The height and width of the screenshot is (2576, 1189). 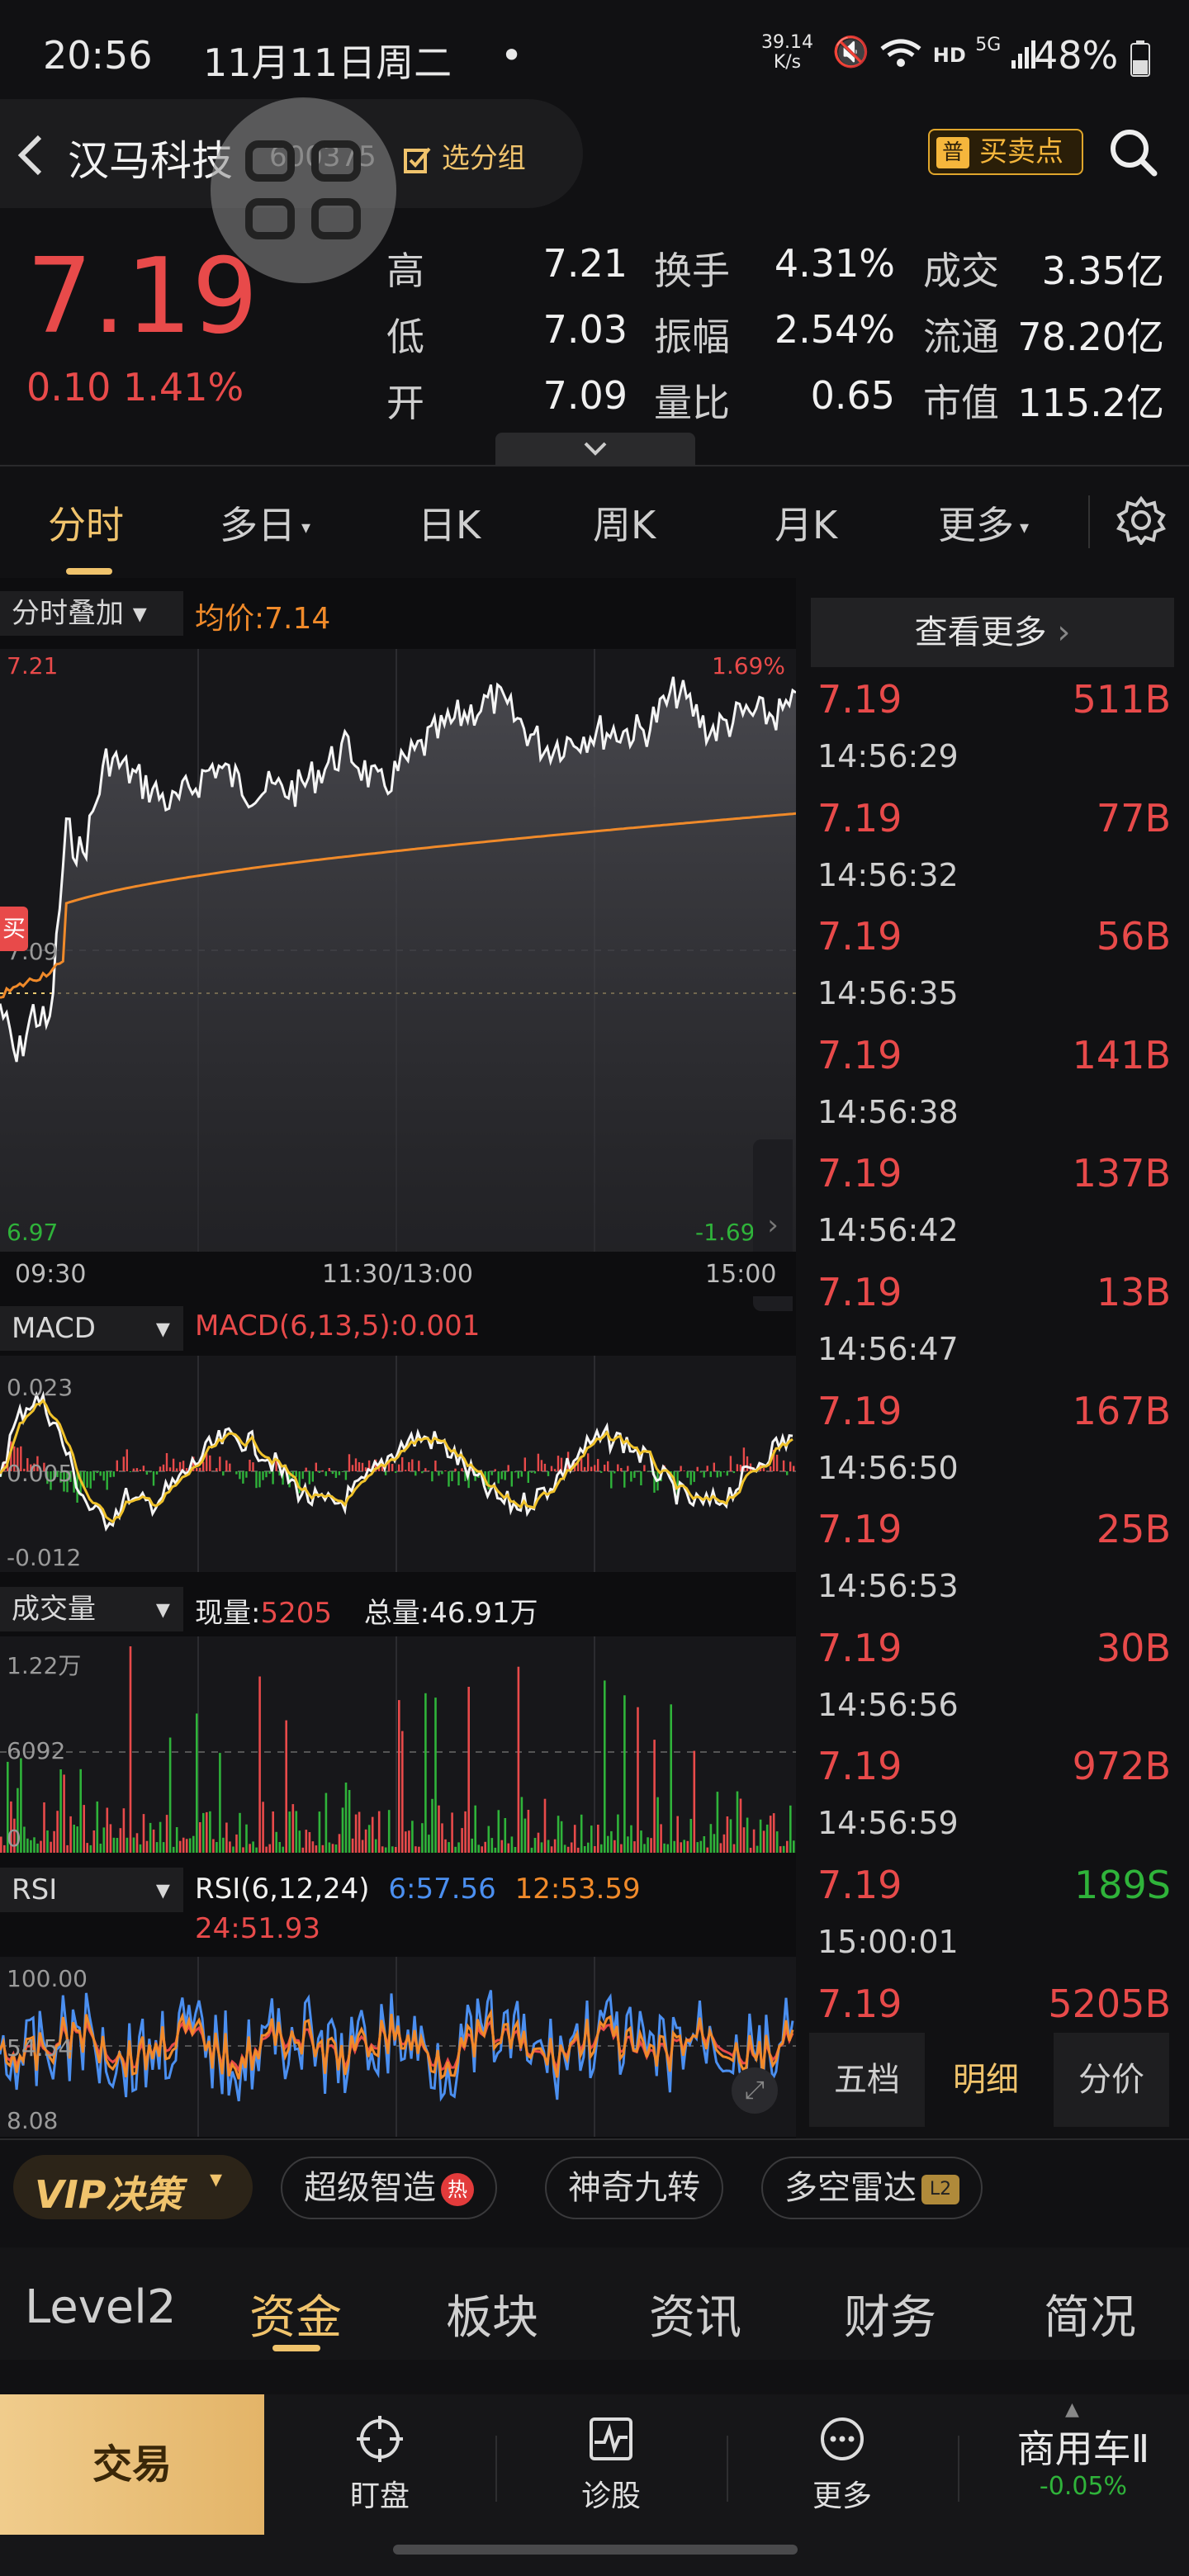 What do you see at coordinates (295, 2313) in the screenshot?
I see `tab-capital: 资金` at bounding box center [295, 2313].